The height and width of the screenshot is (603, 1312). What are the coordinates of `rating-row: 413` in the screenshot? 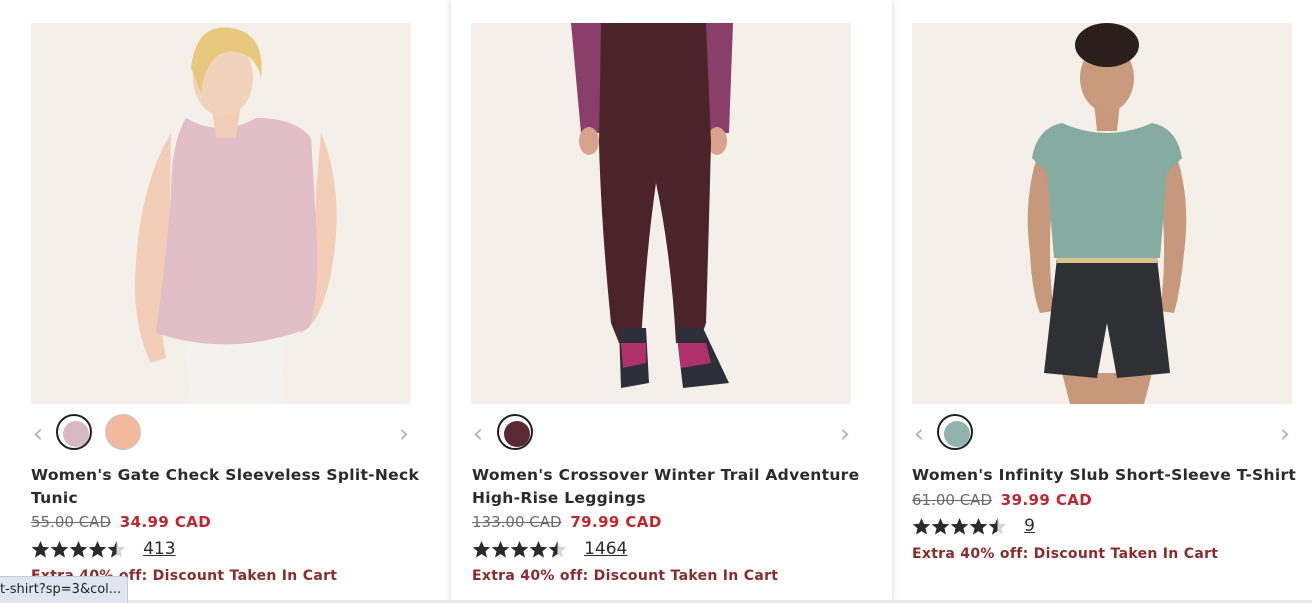 It's located at (103, 550).